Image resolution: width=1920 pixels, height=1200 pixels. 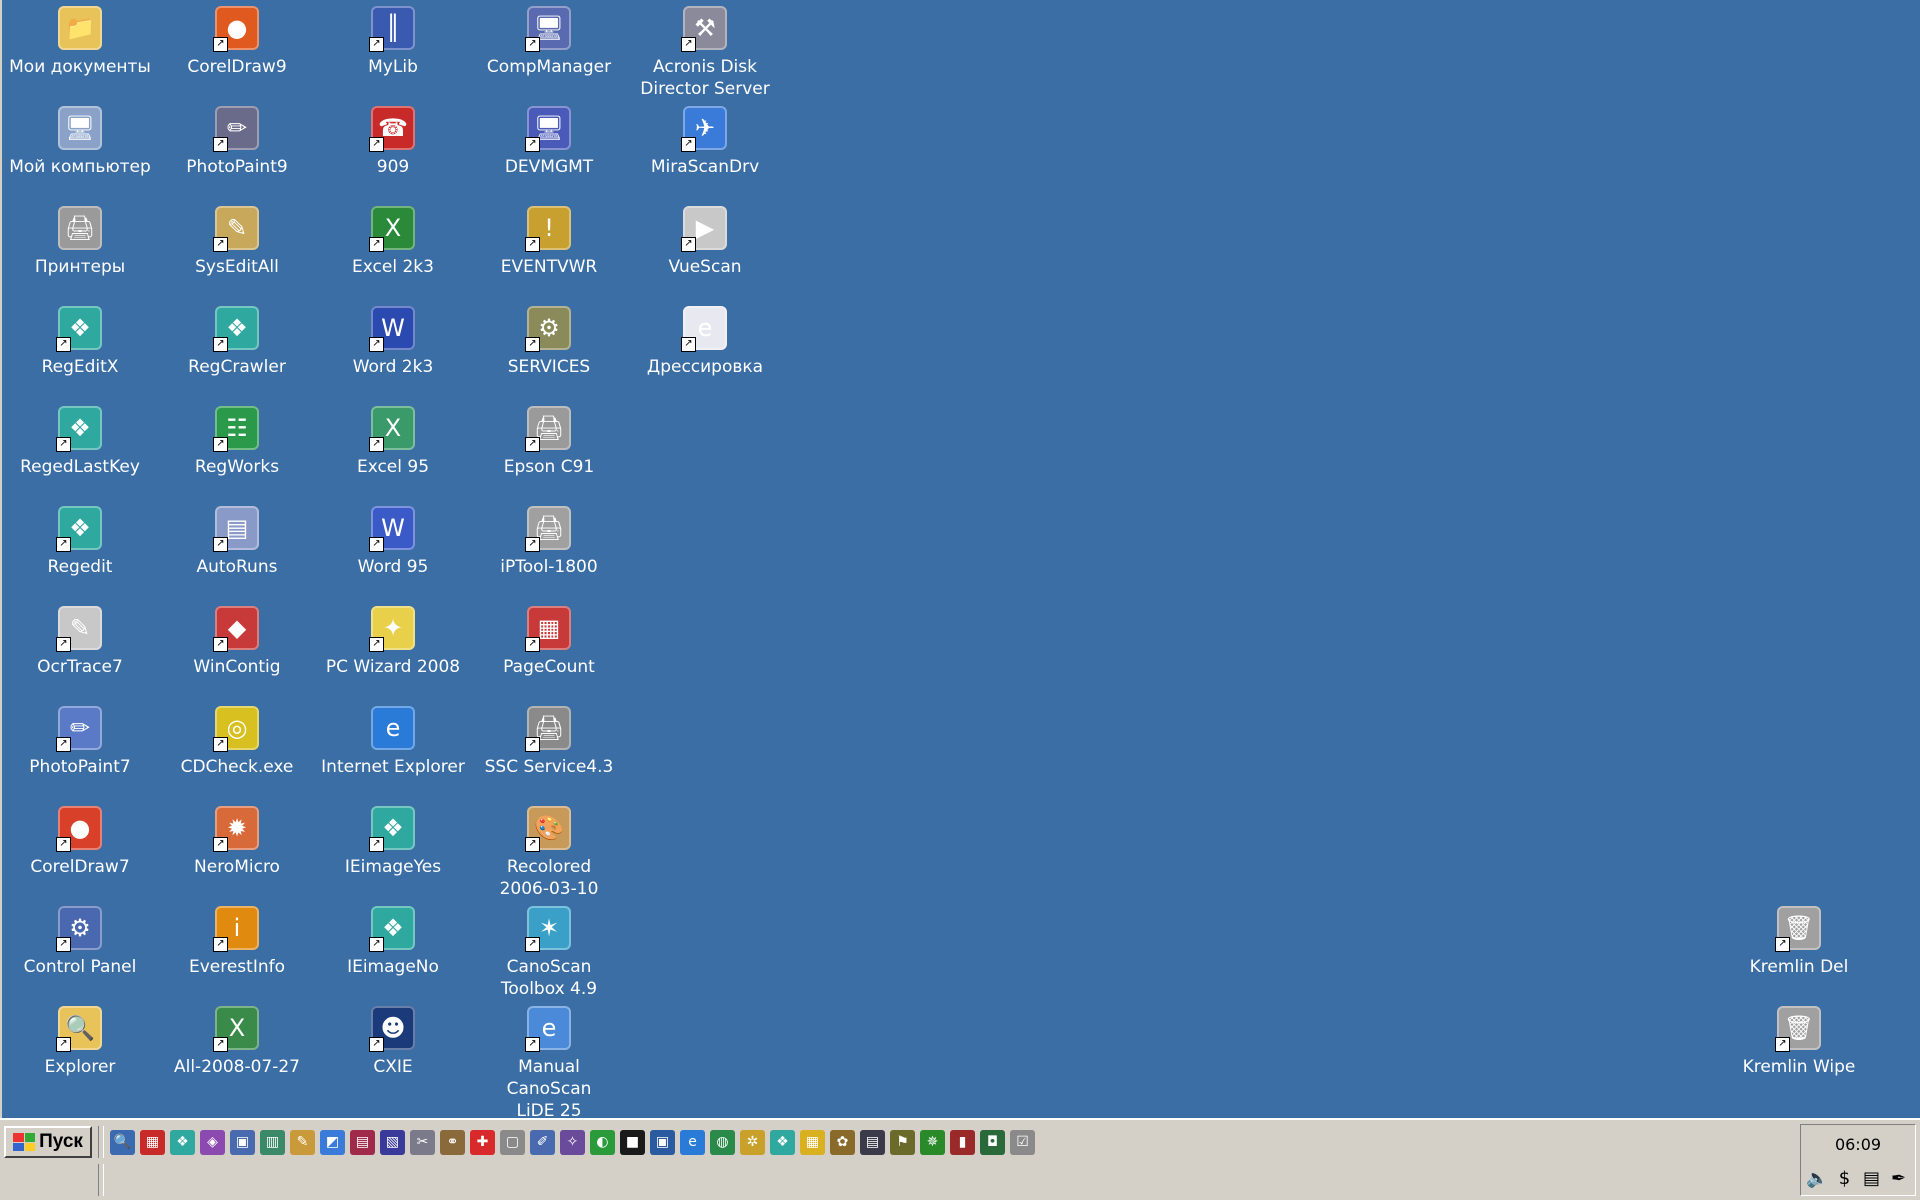 I want to click on desktop-icon: ❖ ↗ RegCrawler, so click(x=237, y=342).